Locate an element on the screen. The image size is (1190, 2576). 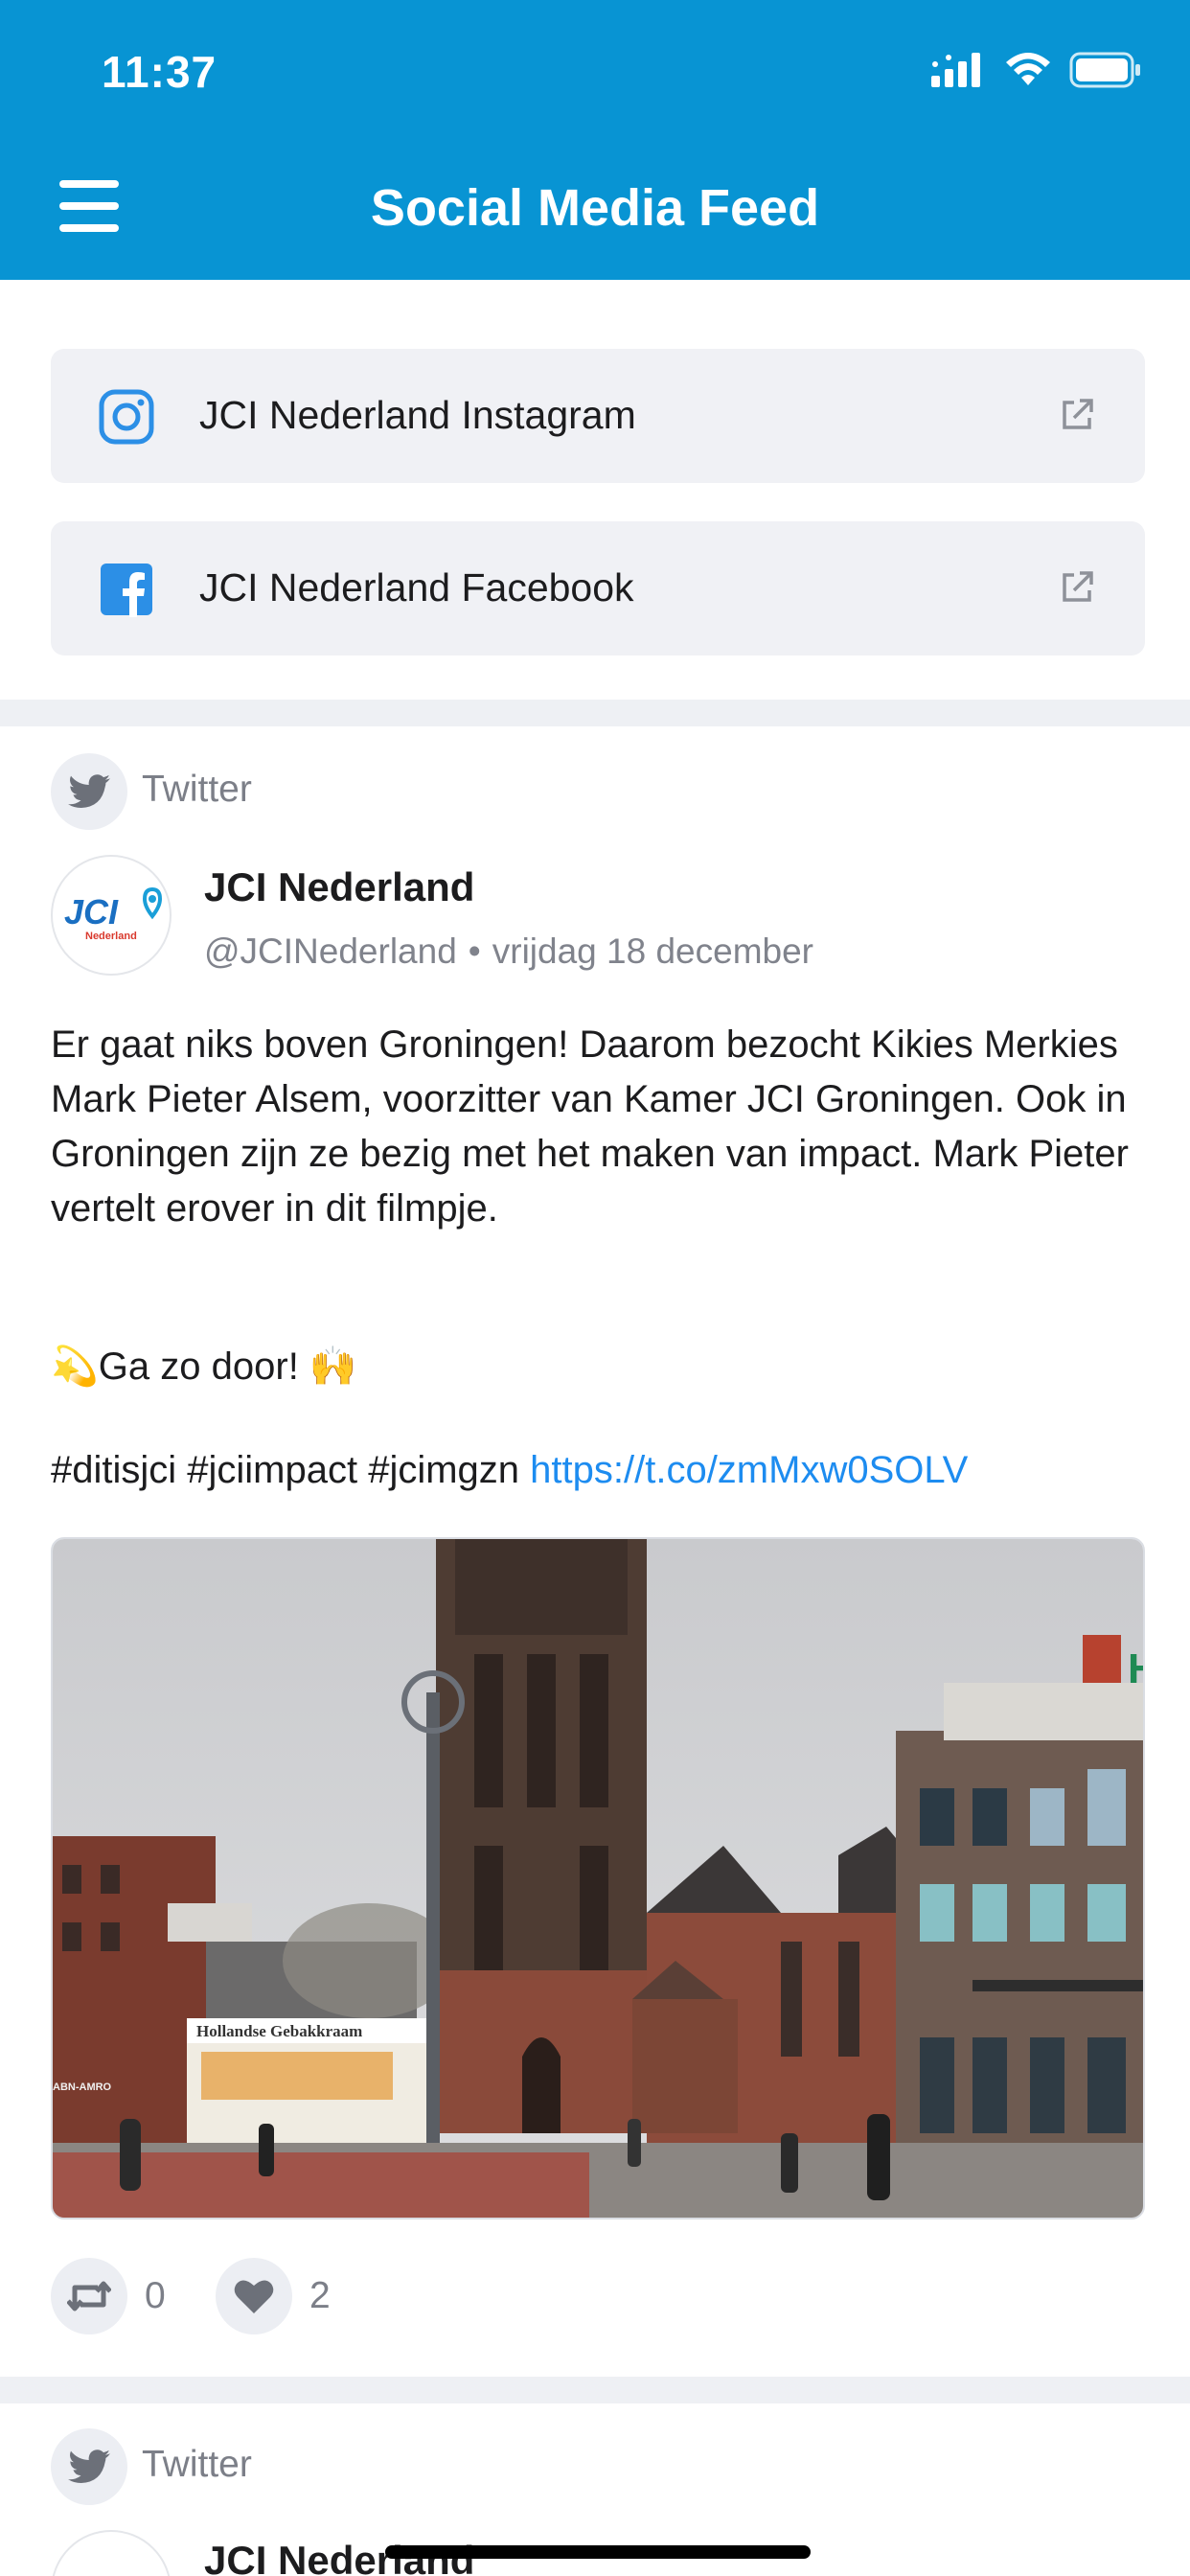
like-count: 2 is located at coordinates (320, 2295).